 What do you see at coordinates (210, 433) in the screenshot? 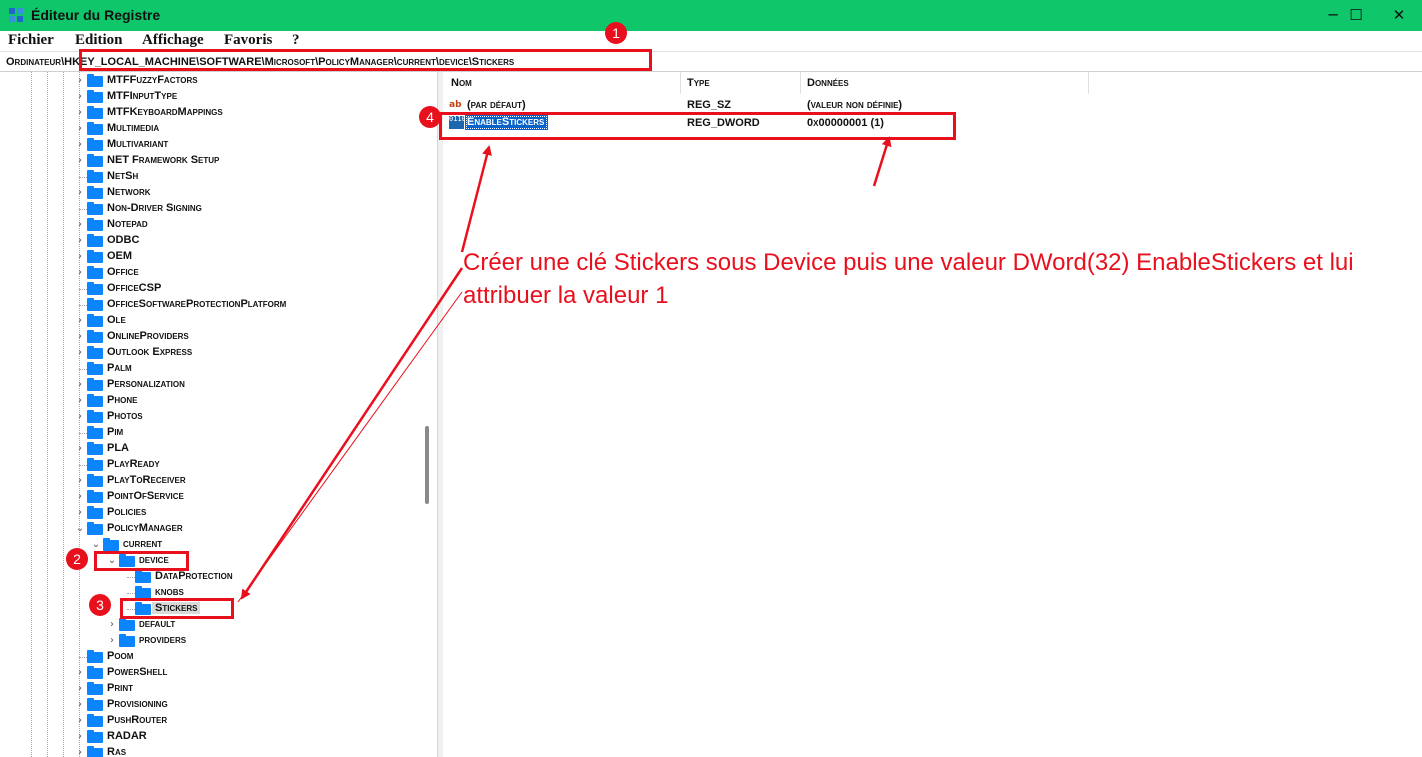
I see `tree-item-pim: Pim` at bounding box center [210, 433].